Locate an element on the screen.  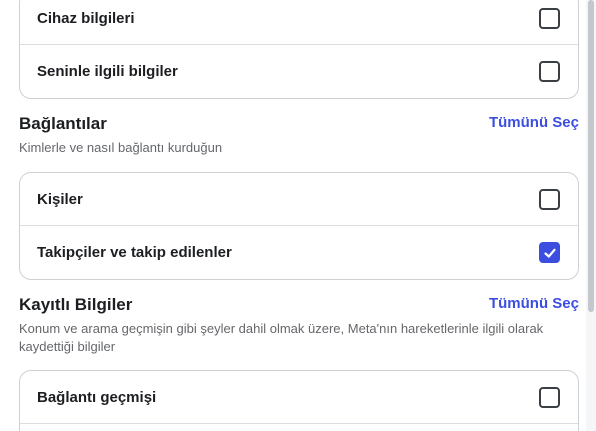
vertical-scrollbar is located at coordinates (591, 215).